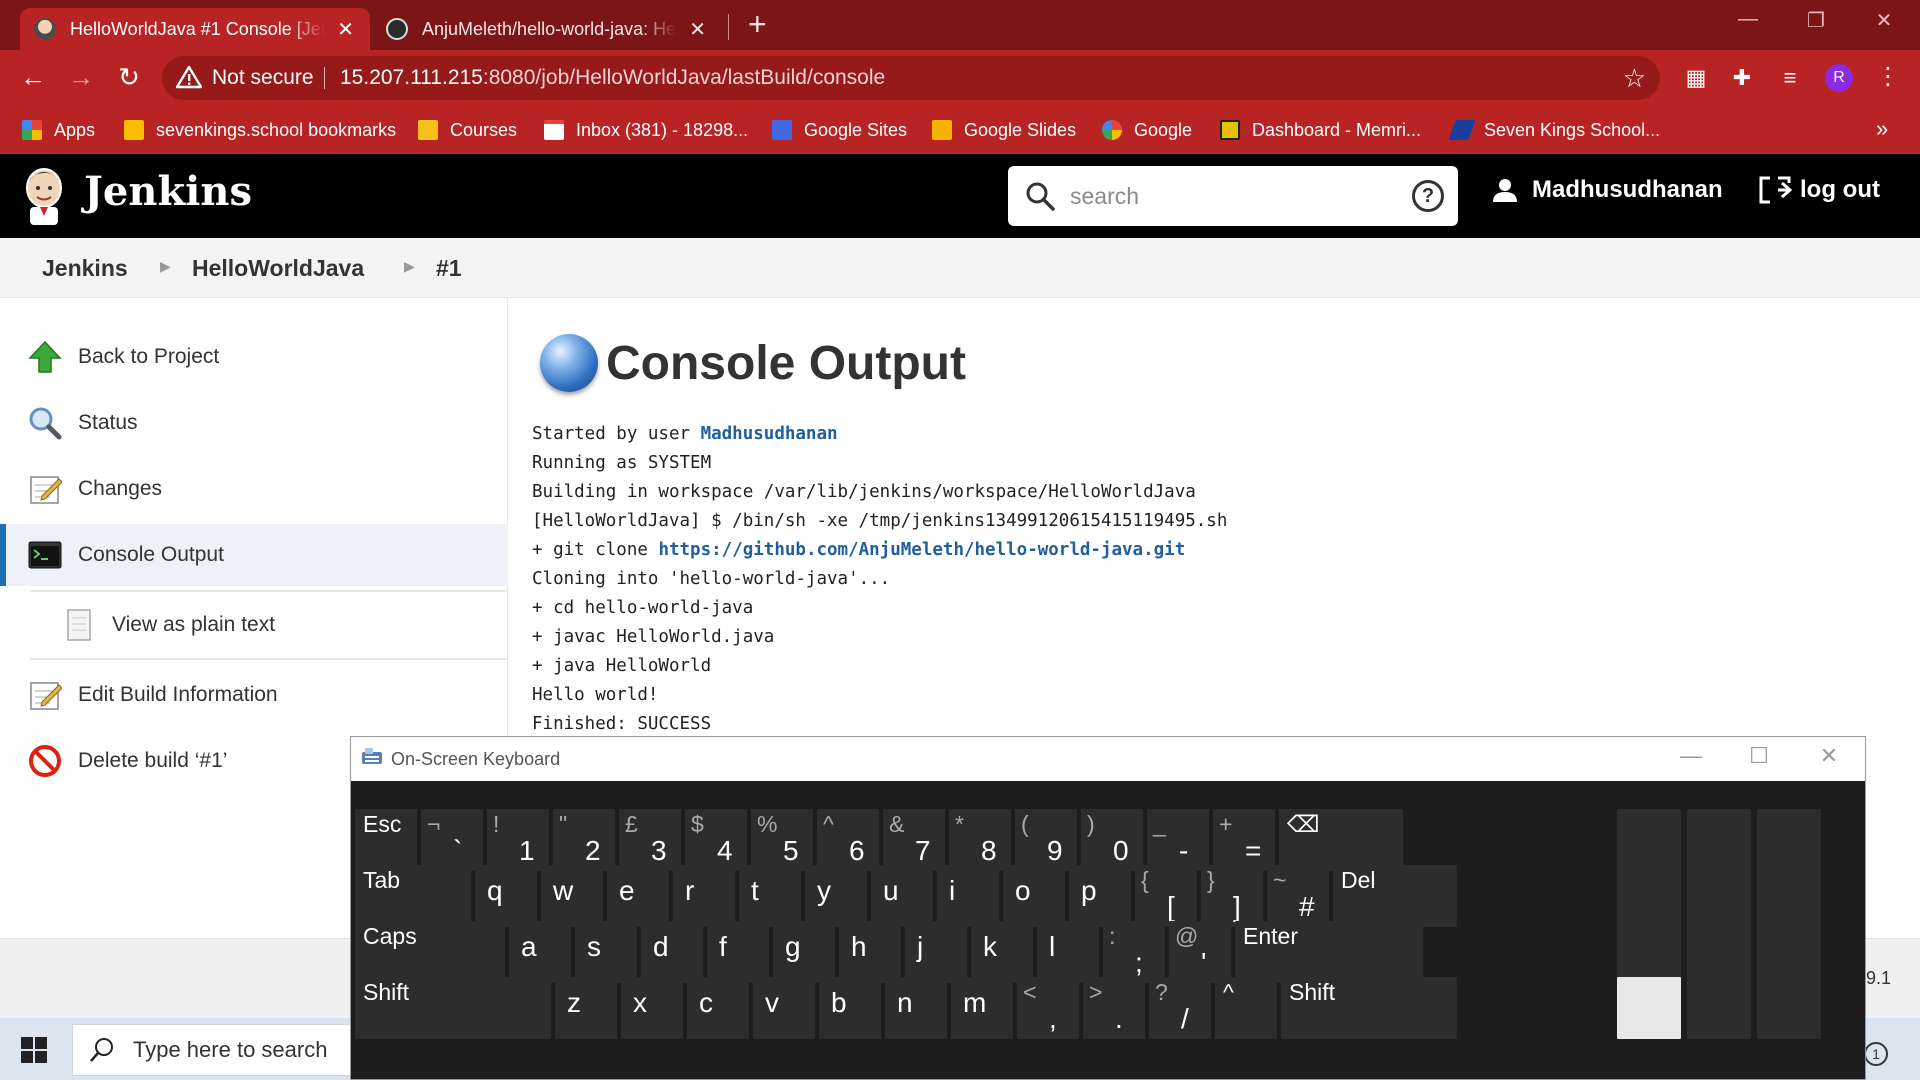  What do you see at coordinates (1244, 840) in the screenshot?
I see `key-symbol: + =` at bounding box center [1244, 840].